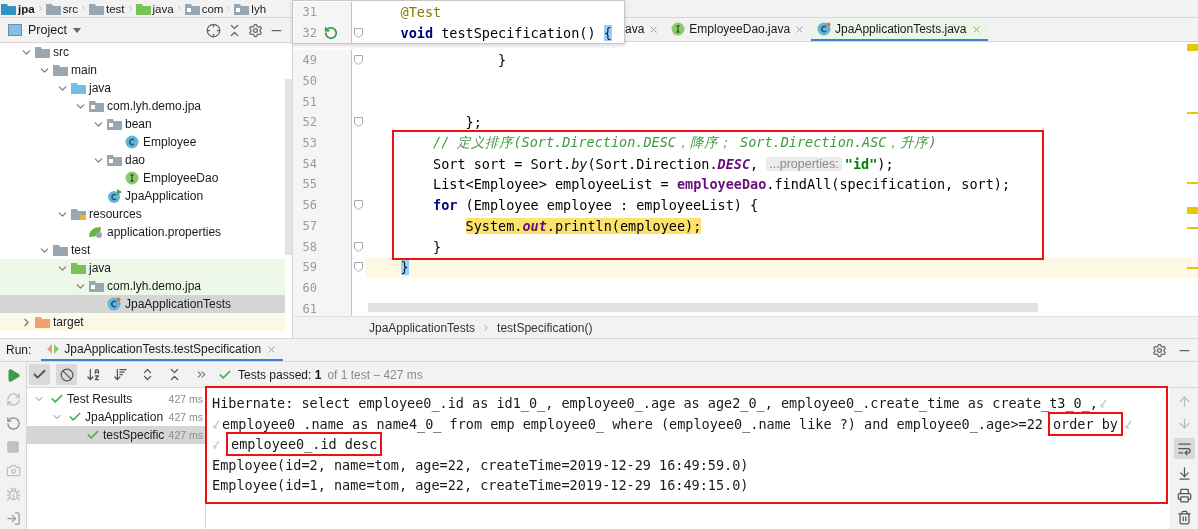 The width and height of the screenshot is (1198, 529). Describe the element at coordinates (861, 163) in the screenshot. I see `code-token: "id"` at that location.